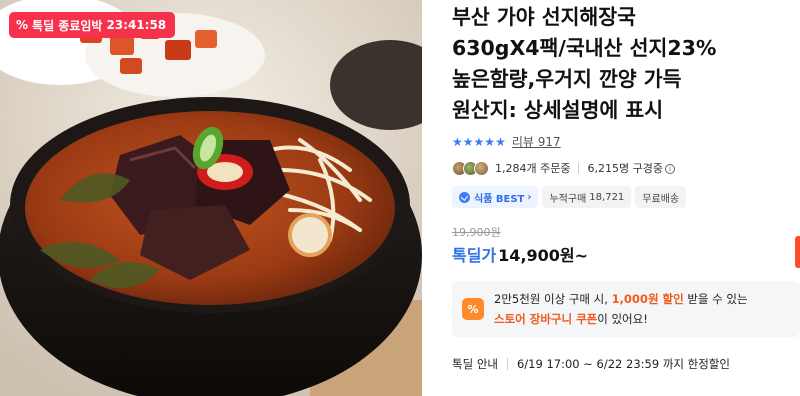 This screenshot has height=396, width=800. Describe the element at coordinates (481, 168) in the screenshot. I see `avatar` at that location.